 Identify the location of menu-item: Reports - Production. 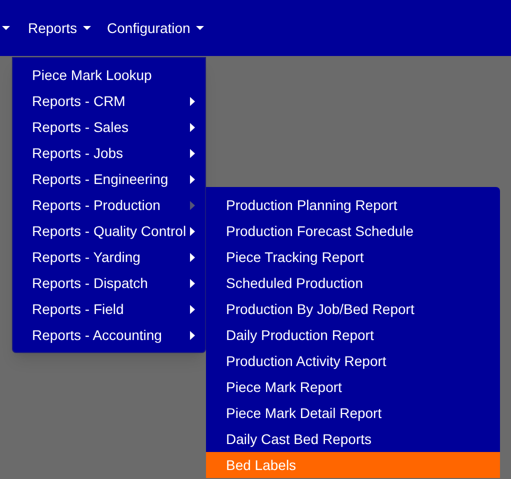
(109, 205).